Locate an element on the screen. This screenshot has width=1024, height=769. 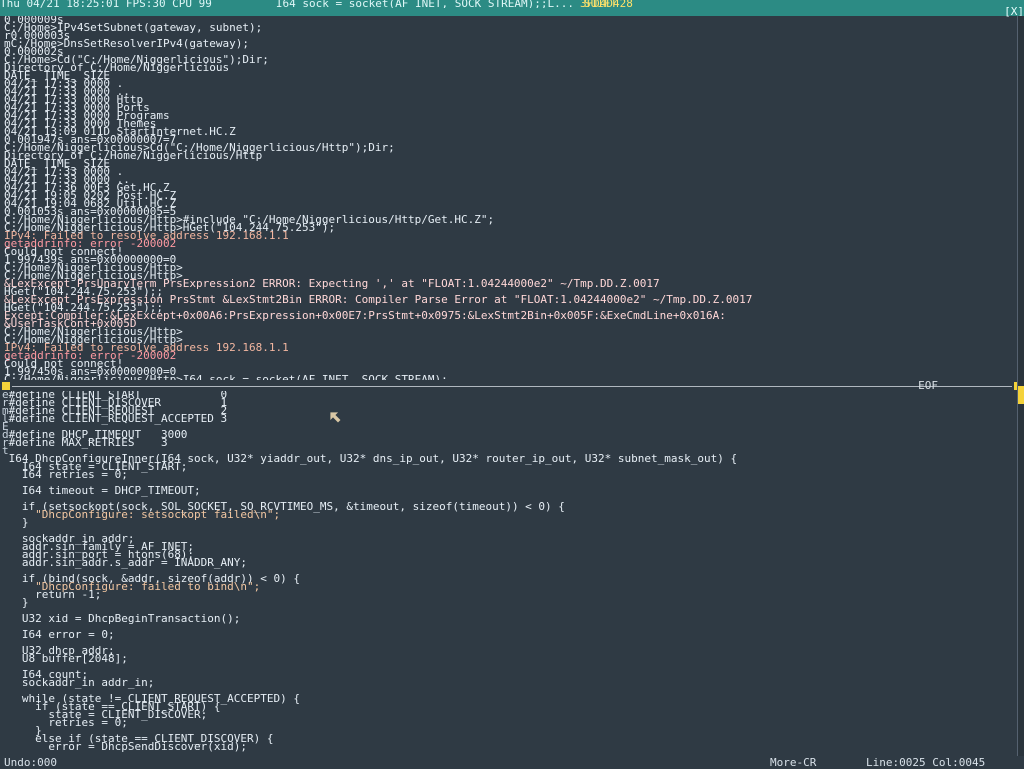
terminal-line: 04/21 17:33 0000 Programs is located at coordinates (87, 115).